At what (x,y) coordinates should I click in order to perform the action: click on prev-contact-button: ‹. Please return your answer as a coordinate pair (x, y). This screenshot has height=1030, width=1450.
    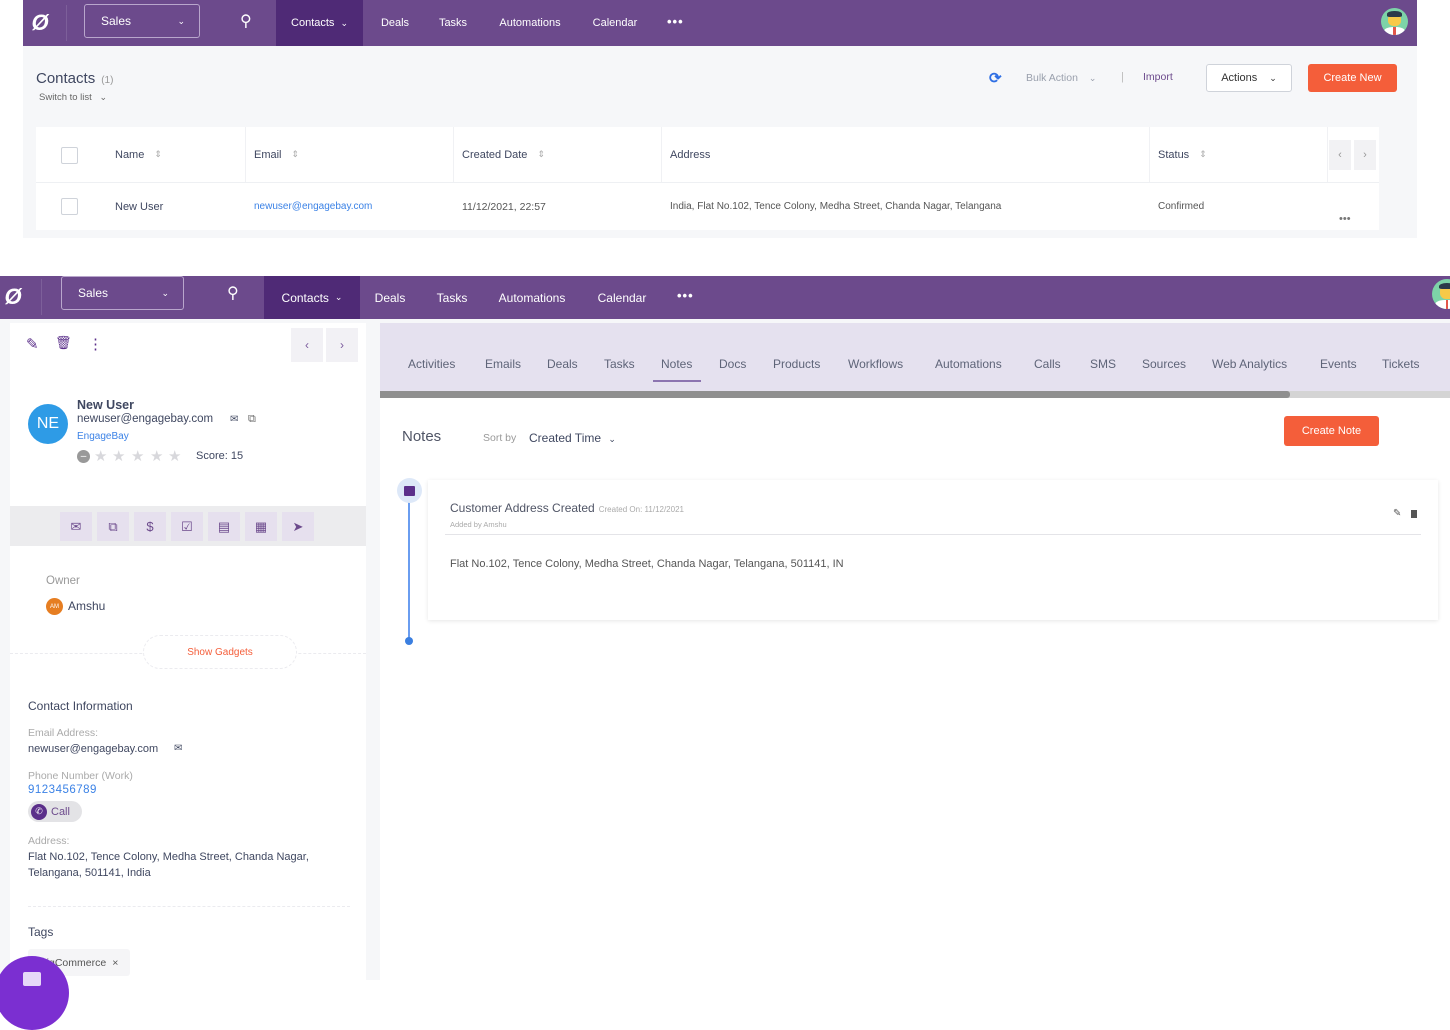
    Looking at the image, I should click on (307, 345).